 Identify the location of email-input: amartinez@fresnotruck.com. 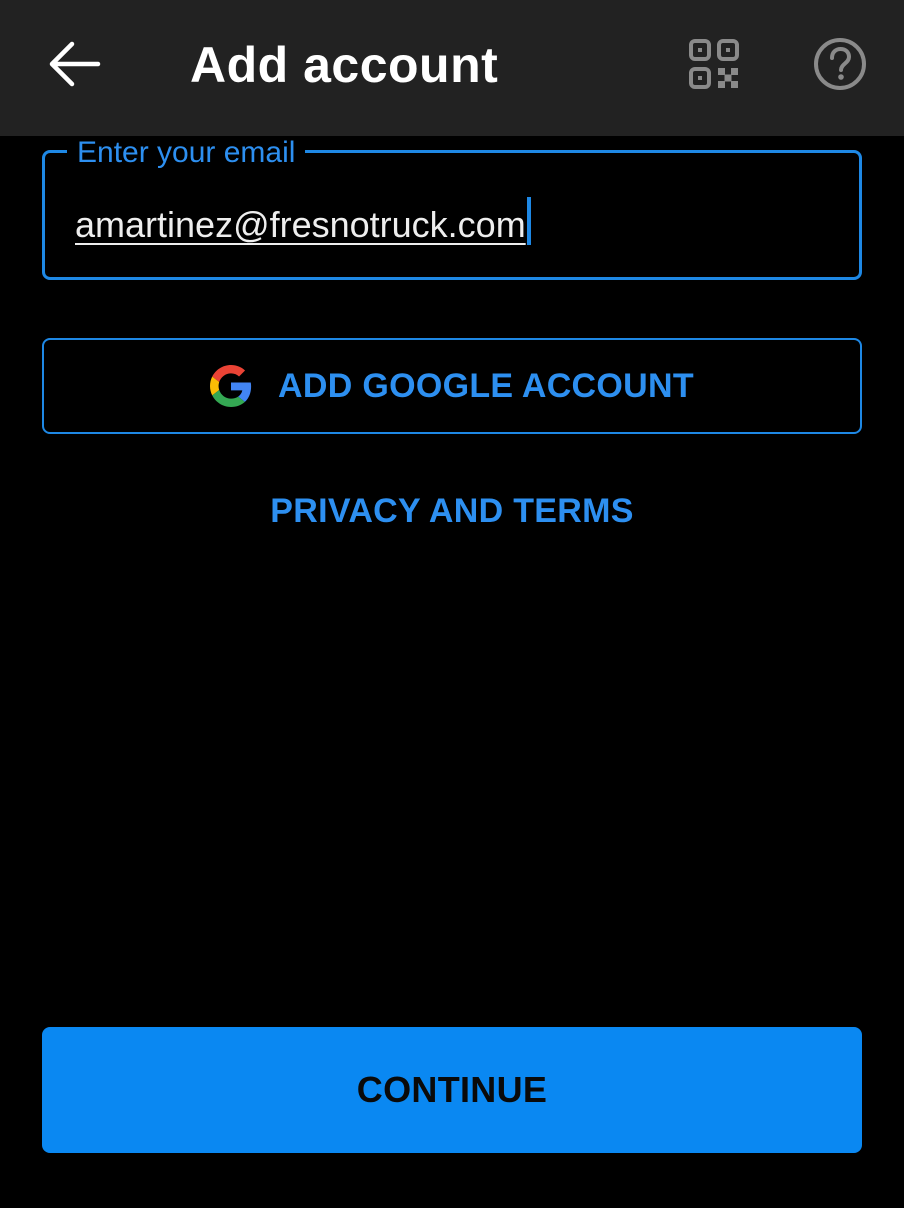
(303, 222).